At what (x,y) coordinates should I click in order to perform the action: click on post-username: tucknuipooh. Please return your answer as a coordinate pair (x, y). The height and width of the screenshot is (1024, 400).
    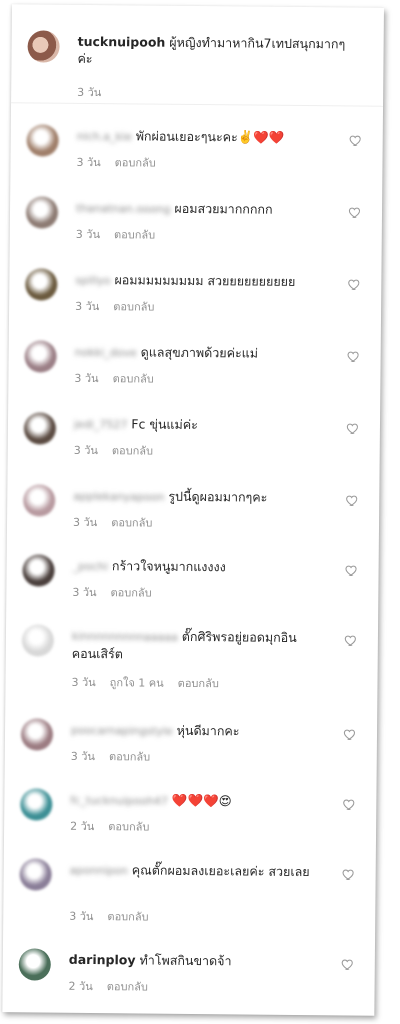
    Looking at the image, I should click on (122, 42).